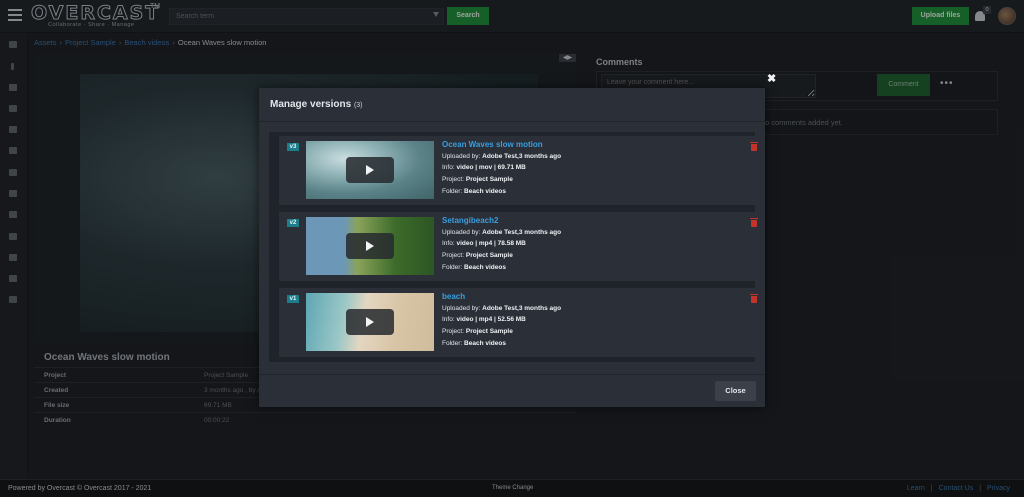 The width and height of the screenshot is (1024, 497). What do you see at coordinates (470, 220) in the screenshot?
I see `version-name: Setangibeach2` at bounding box center [470, 220].